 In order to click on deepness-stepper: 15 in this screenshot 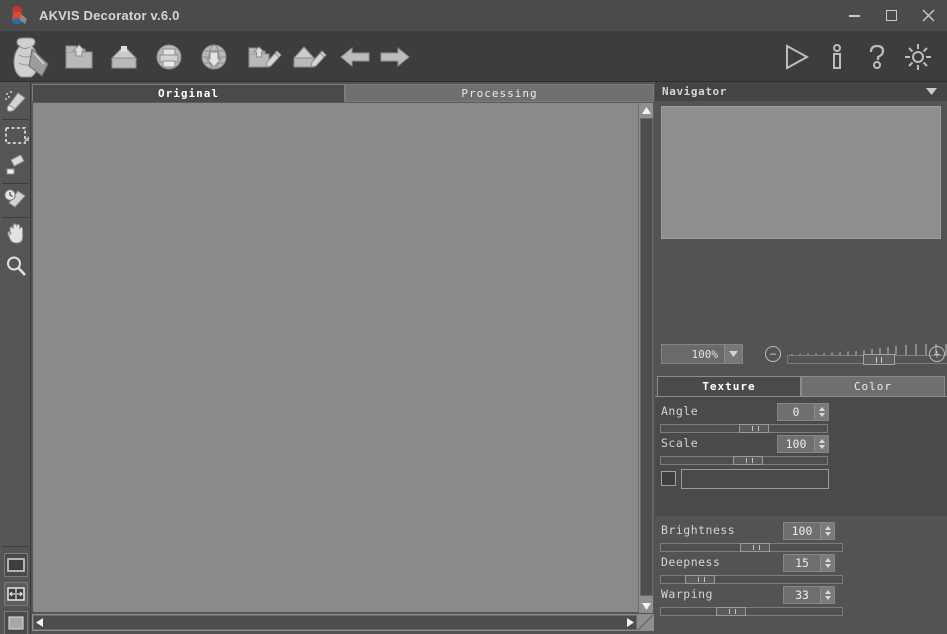, I will do `click(809, 563)`.